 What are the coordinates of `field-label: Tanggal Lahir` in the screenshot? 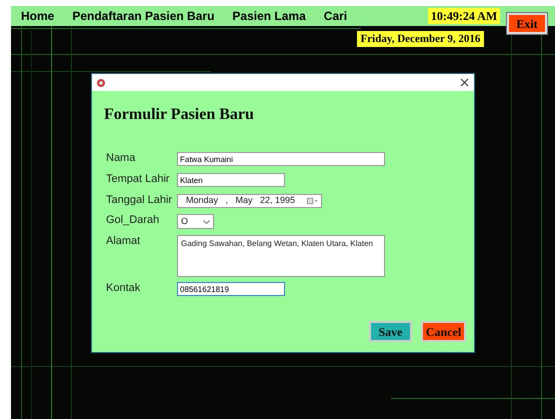 It's located at (140, 200).